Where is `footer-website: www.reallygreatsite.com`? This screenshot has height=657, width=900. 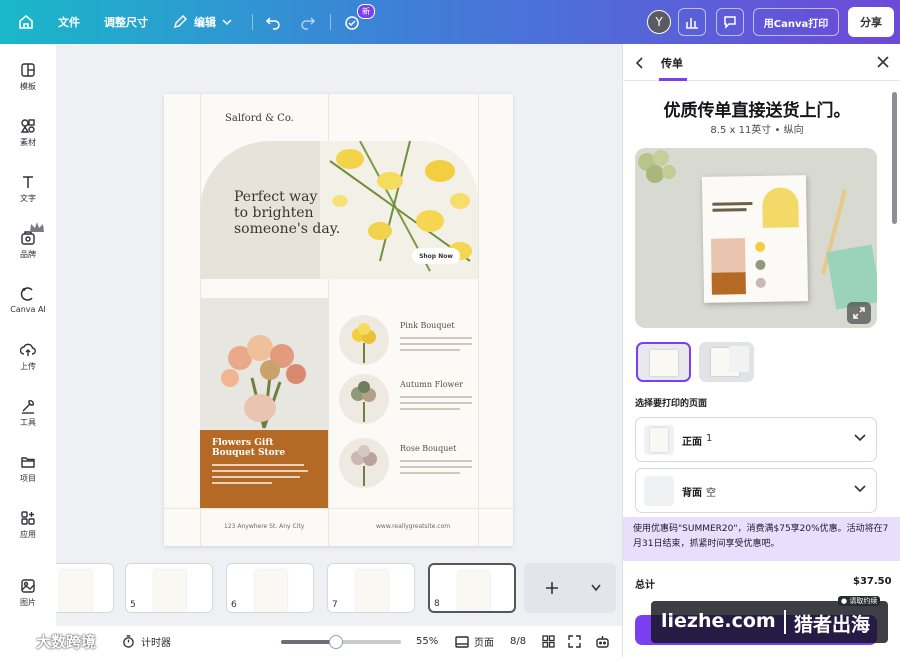 footer-website: www.reallygreatsite.com is located at coordinates (413, 526).